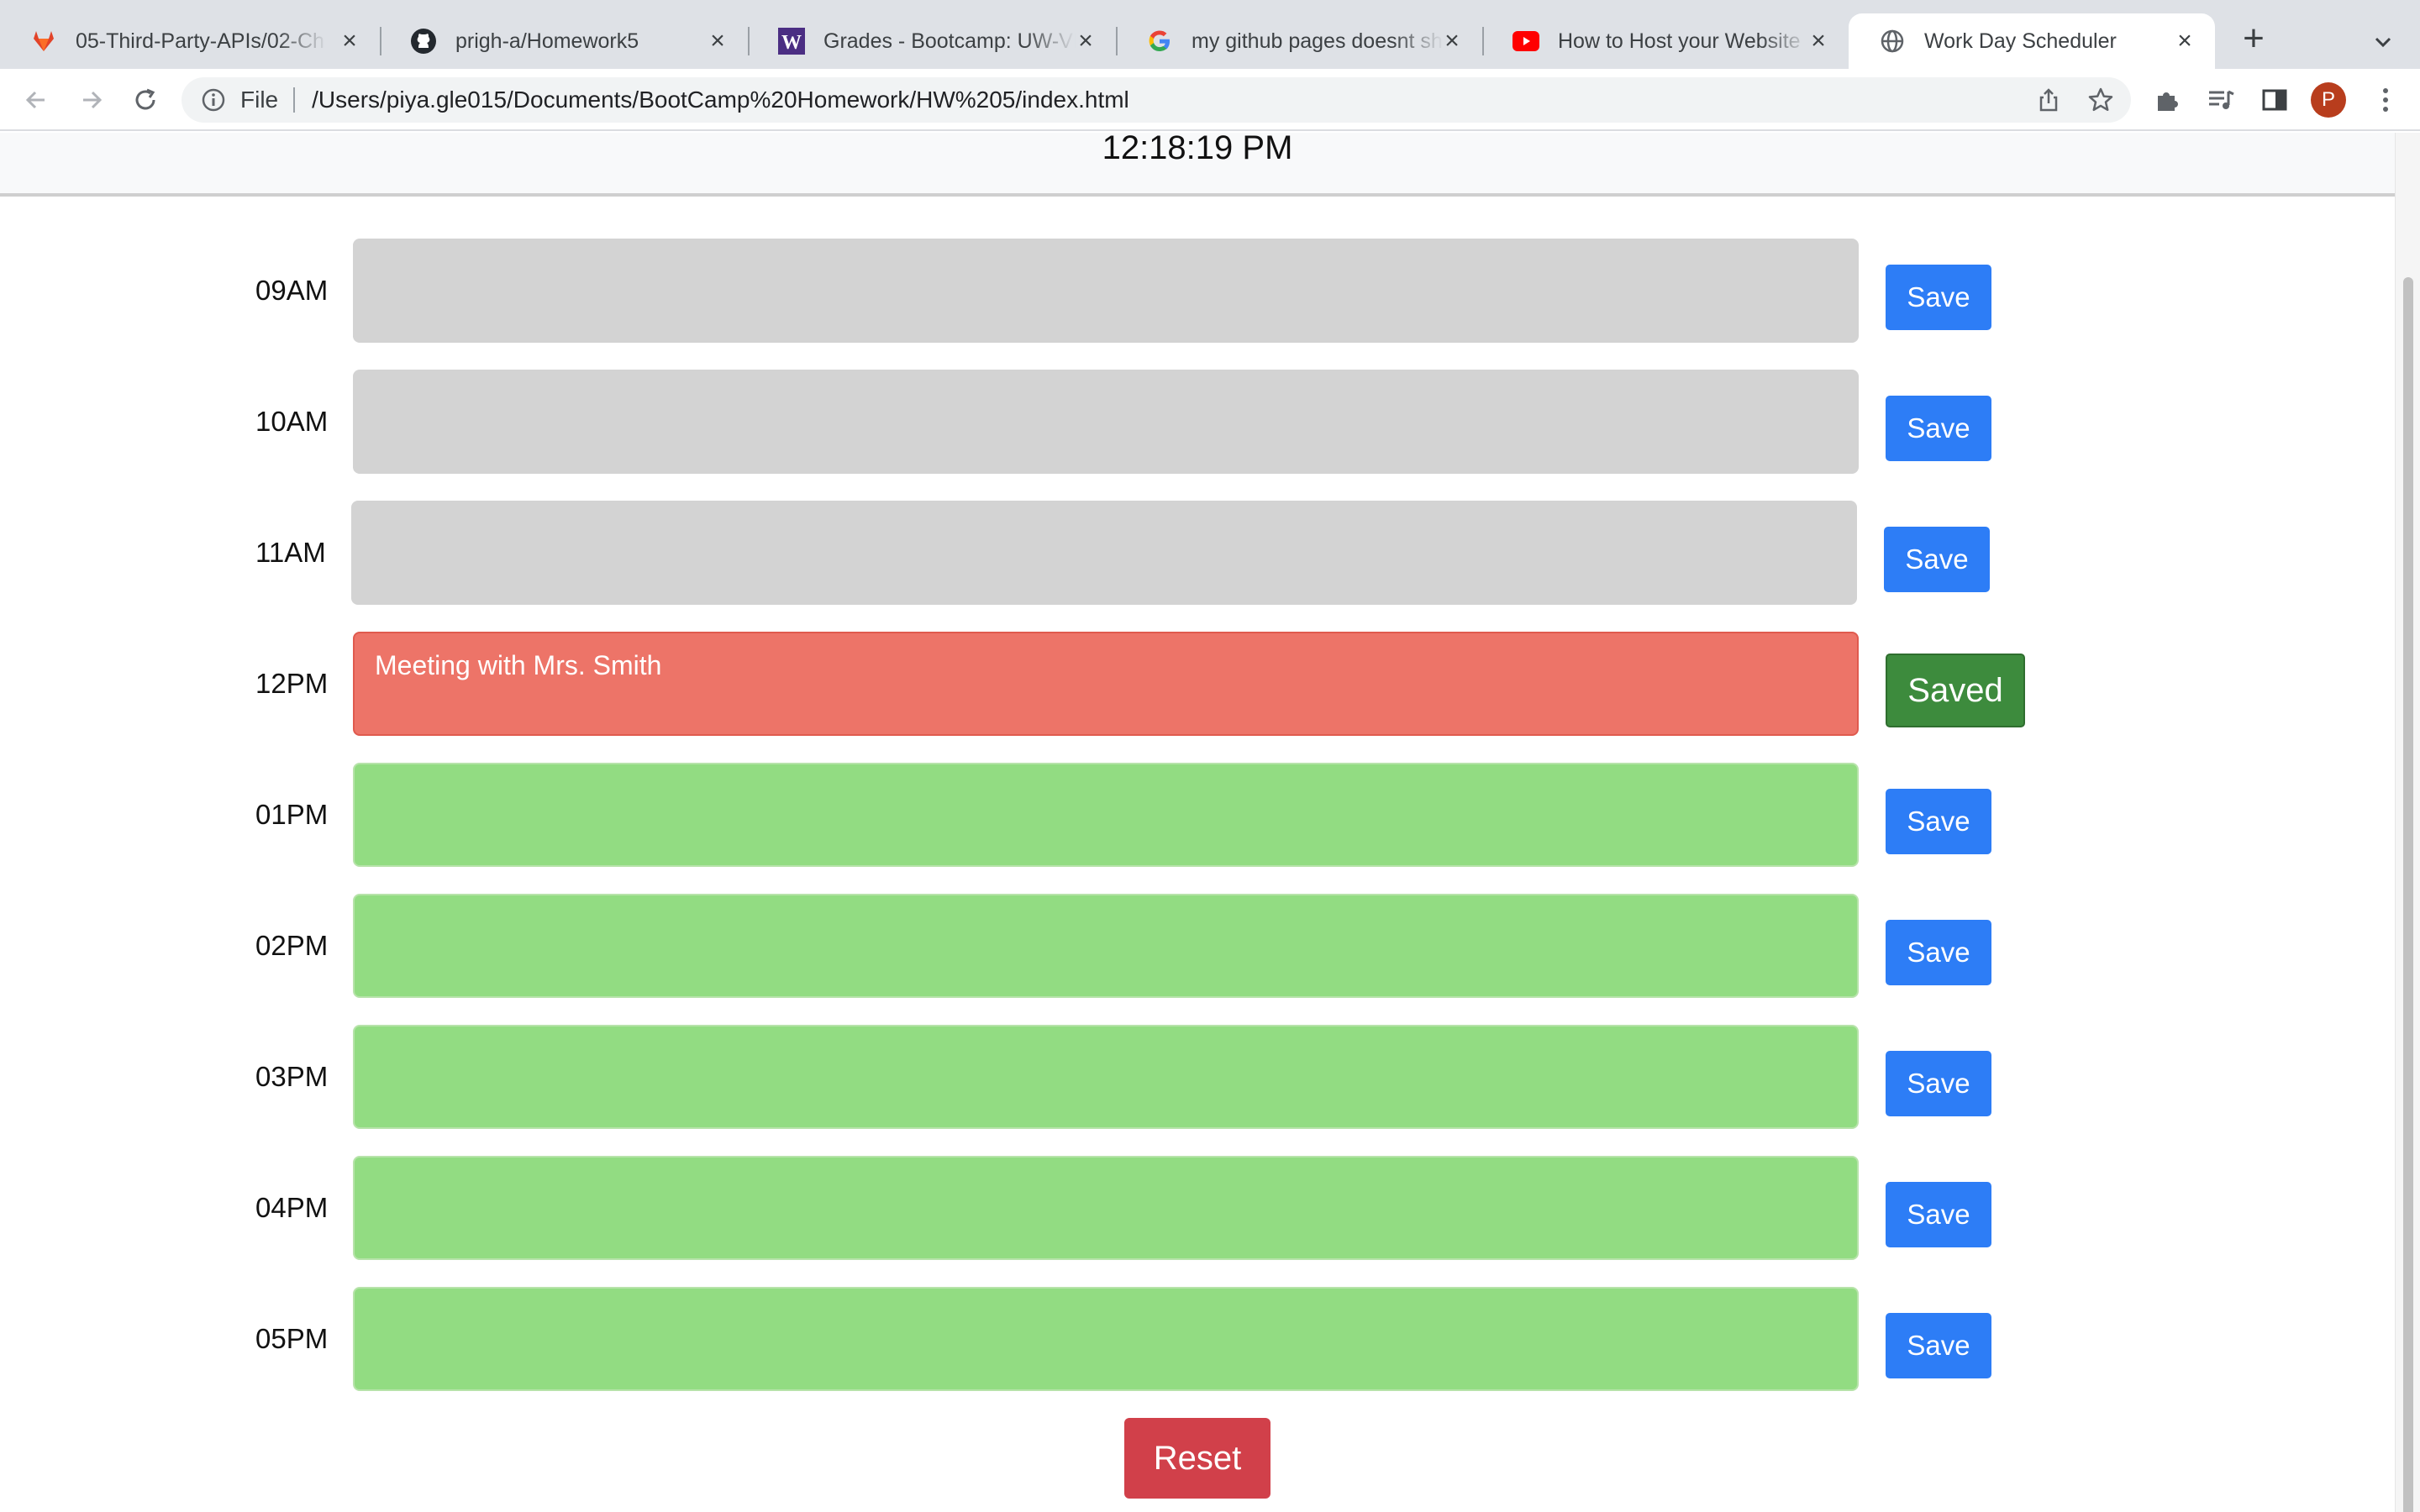  I want to click on back-button, so click(36, 100).